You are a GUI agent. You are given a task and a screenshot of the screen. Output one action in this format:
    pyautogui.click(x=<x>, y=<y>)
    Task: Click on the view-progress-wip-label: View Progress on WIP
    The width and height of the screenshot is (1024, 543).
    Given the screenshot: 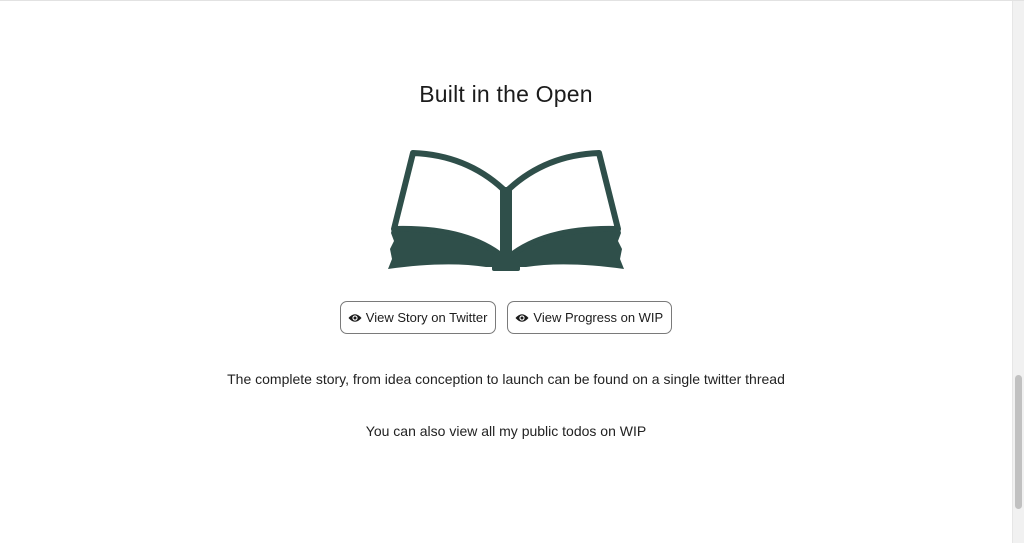 What is the action you would take?
    pyautogui.click(x=598, y=317)
    